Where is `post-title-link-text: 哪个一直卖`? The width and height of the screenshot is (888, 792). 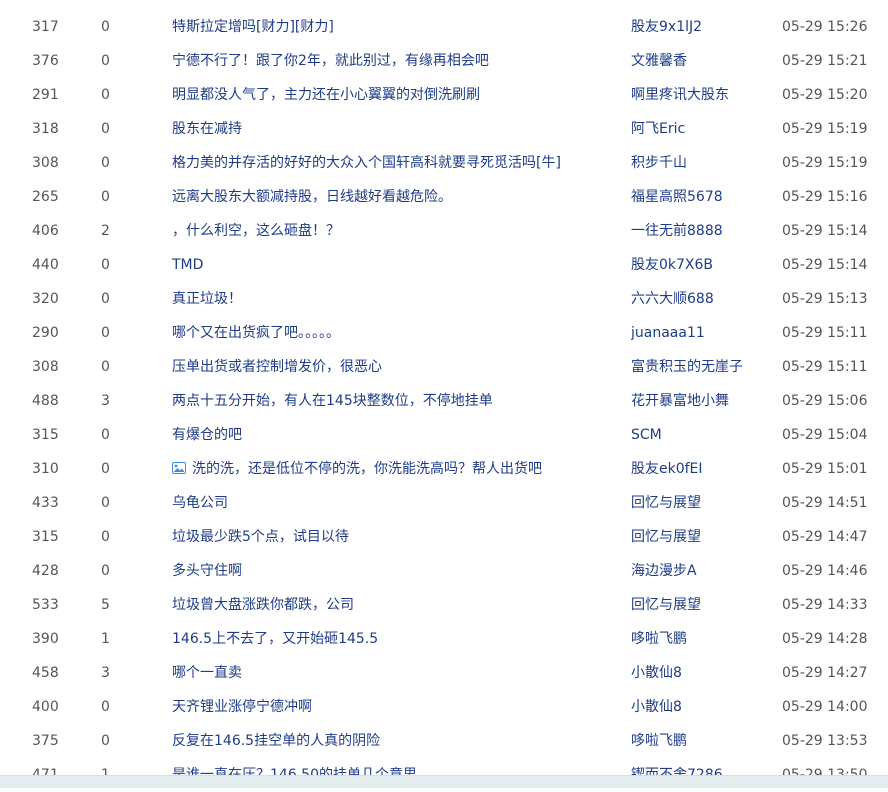 post-title-link-text: 哪个一直卖 is located at coordinates (207, 673).